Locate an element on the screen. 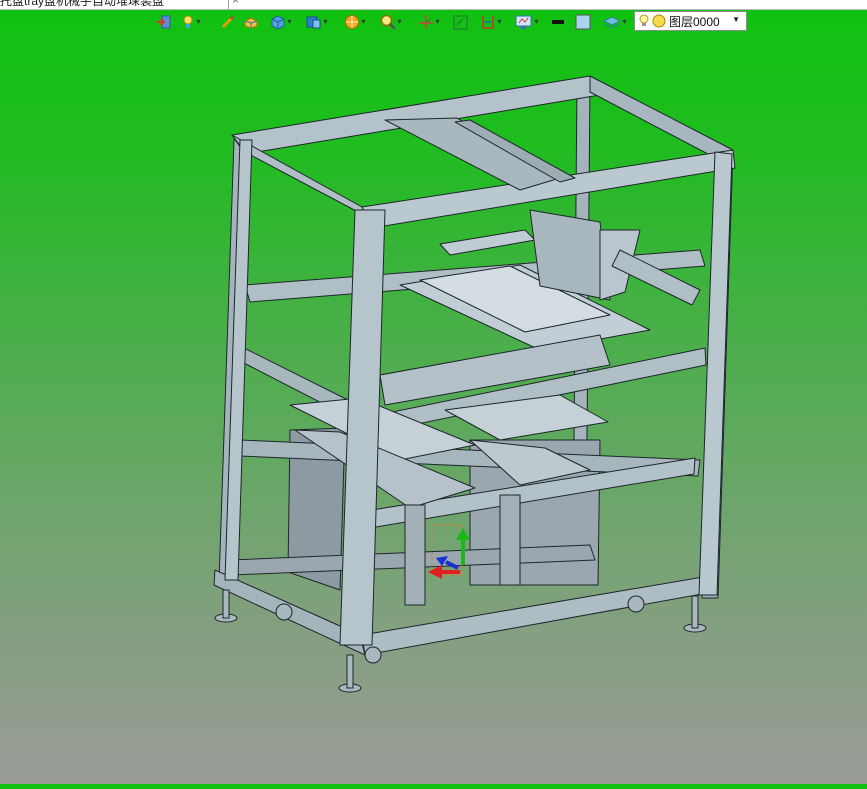 The height and width of the screenshot is (789, 867). layer-visible-bulb-icon is located at coordinates (644, 21).